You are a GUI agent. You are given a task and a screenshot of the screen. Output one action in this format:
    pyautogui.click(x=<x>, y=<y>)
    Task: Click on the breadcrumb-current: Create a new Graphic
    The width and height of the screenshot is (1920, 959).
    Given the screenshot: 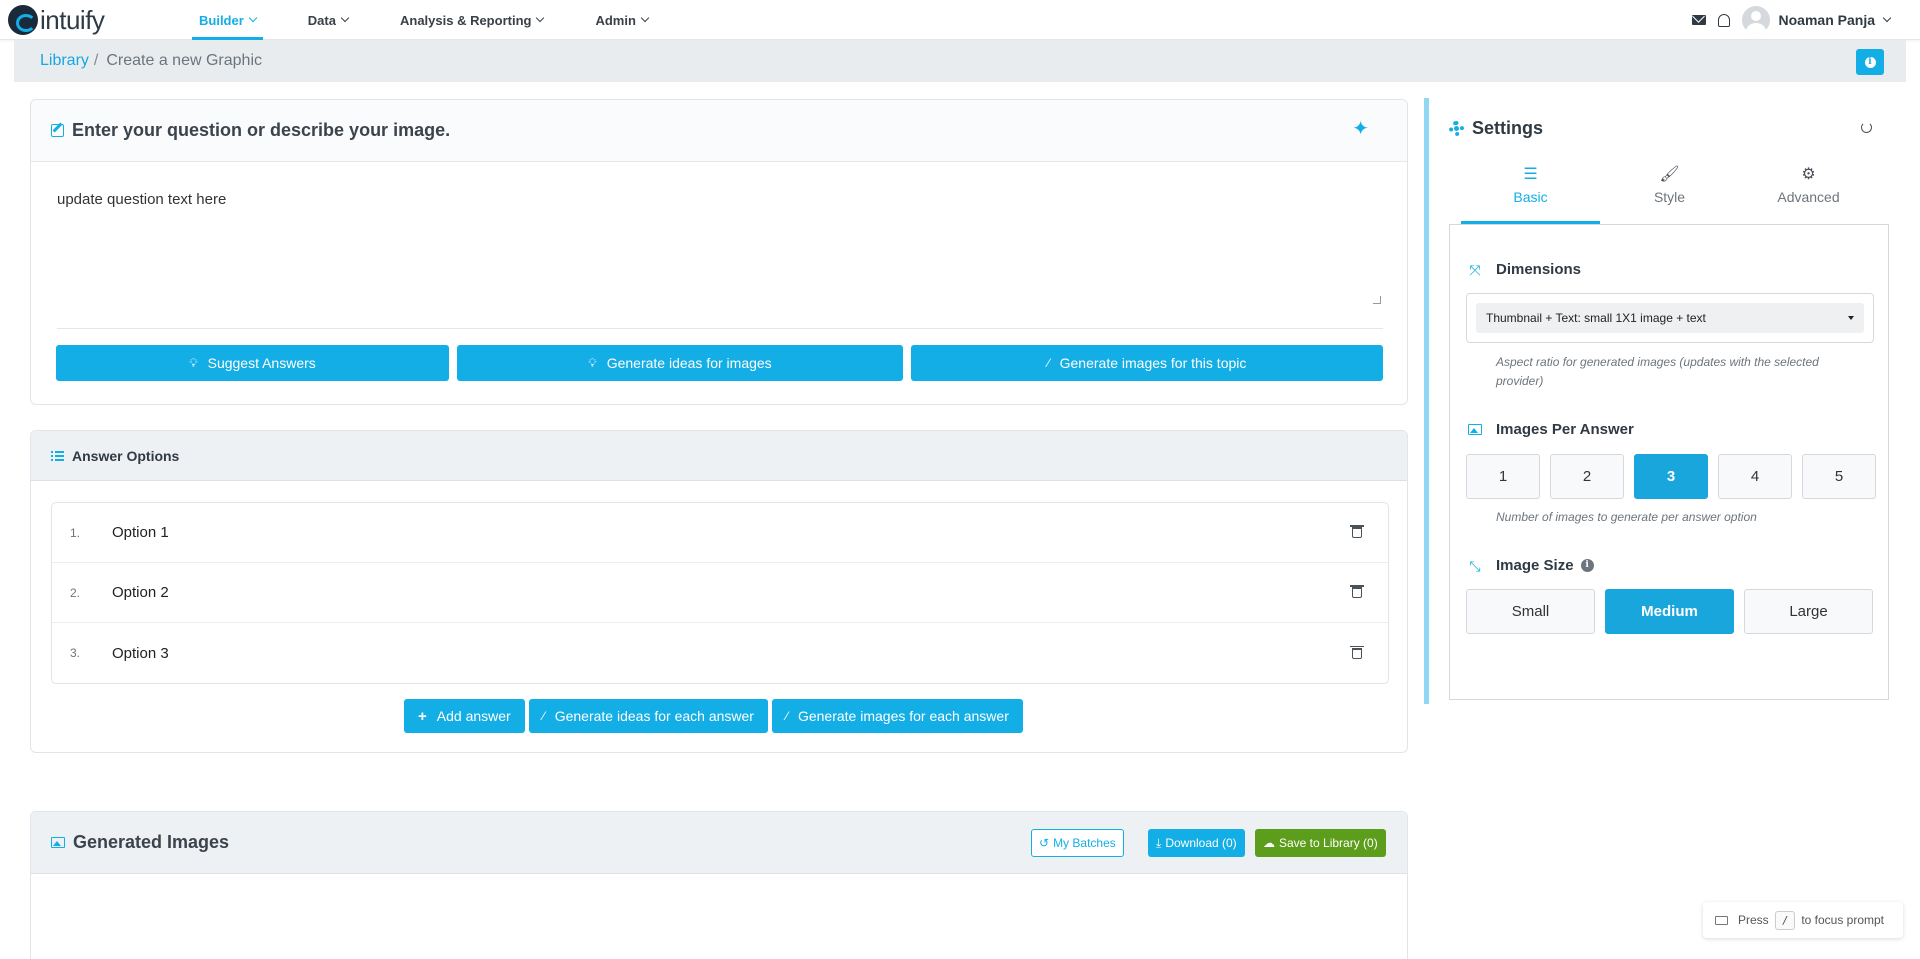 What is the action you would take?
    pyautogui.click(x=184, y=60)
    